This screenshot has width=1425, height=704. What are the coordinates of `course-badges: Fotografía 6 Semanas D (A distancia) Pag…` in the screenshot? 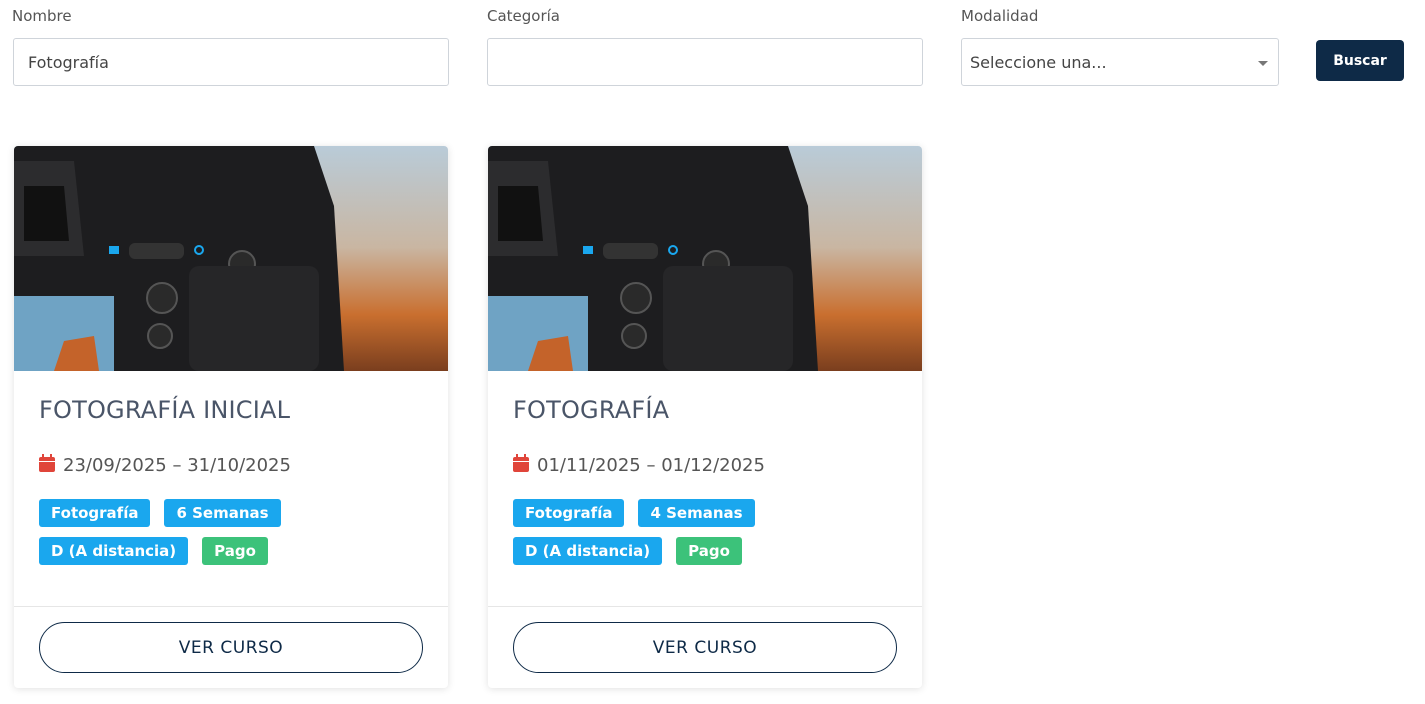 It's located at (234, 537).